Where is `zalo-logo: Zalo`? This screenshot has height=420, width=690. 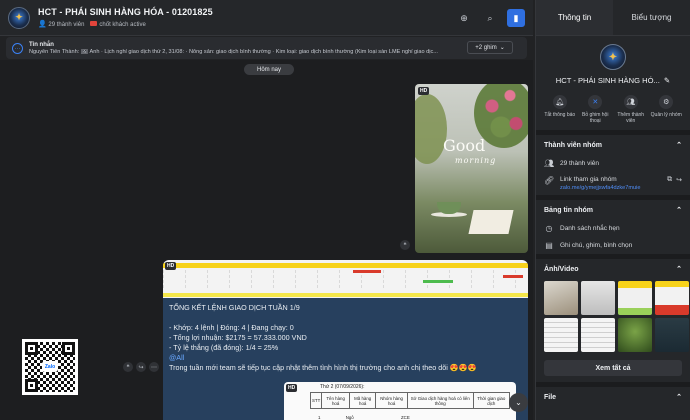 zalo-logo: Zalo is located at coordinates (50, 366).